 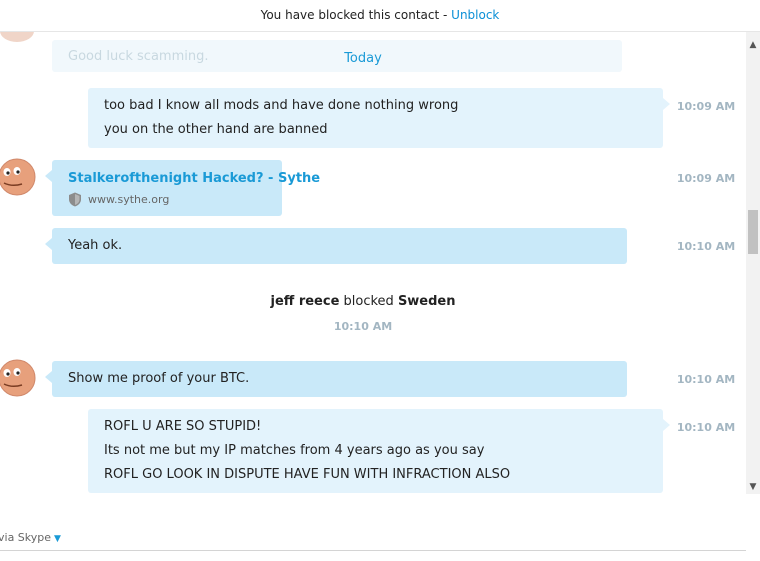 What do you see at coordinates (129, 199) in the screenshot?
I see `link-url-text: www.sythe.org` at bounding box center [129, 199].